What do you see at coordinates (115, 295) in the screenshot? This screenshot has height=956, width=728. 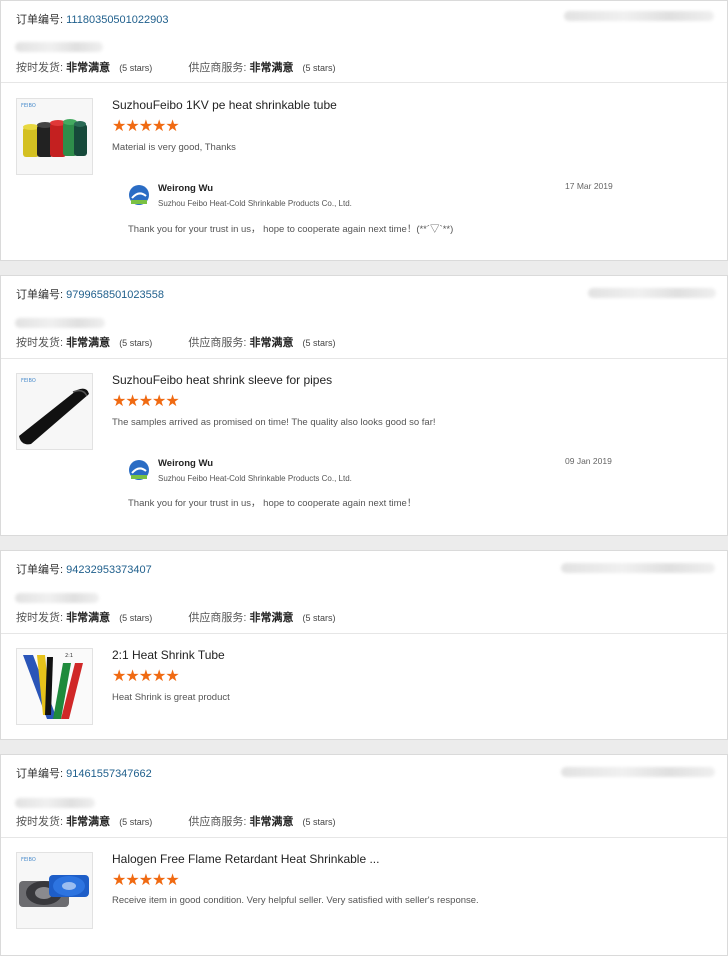 I see `order-number: 9799658501023558` at bounding box center [115, 295].